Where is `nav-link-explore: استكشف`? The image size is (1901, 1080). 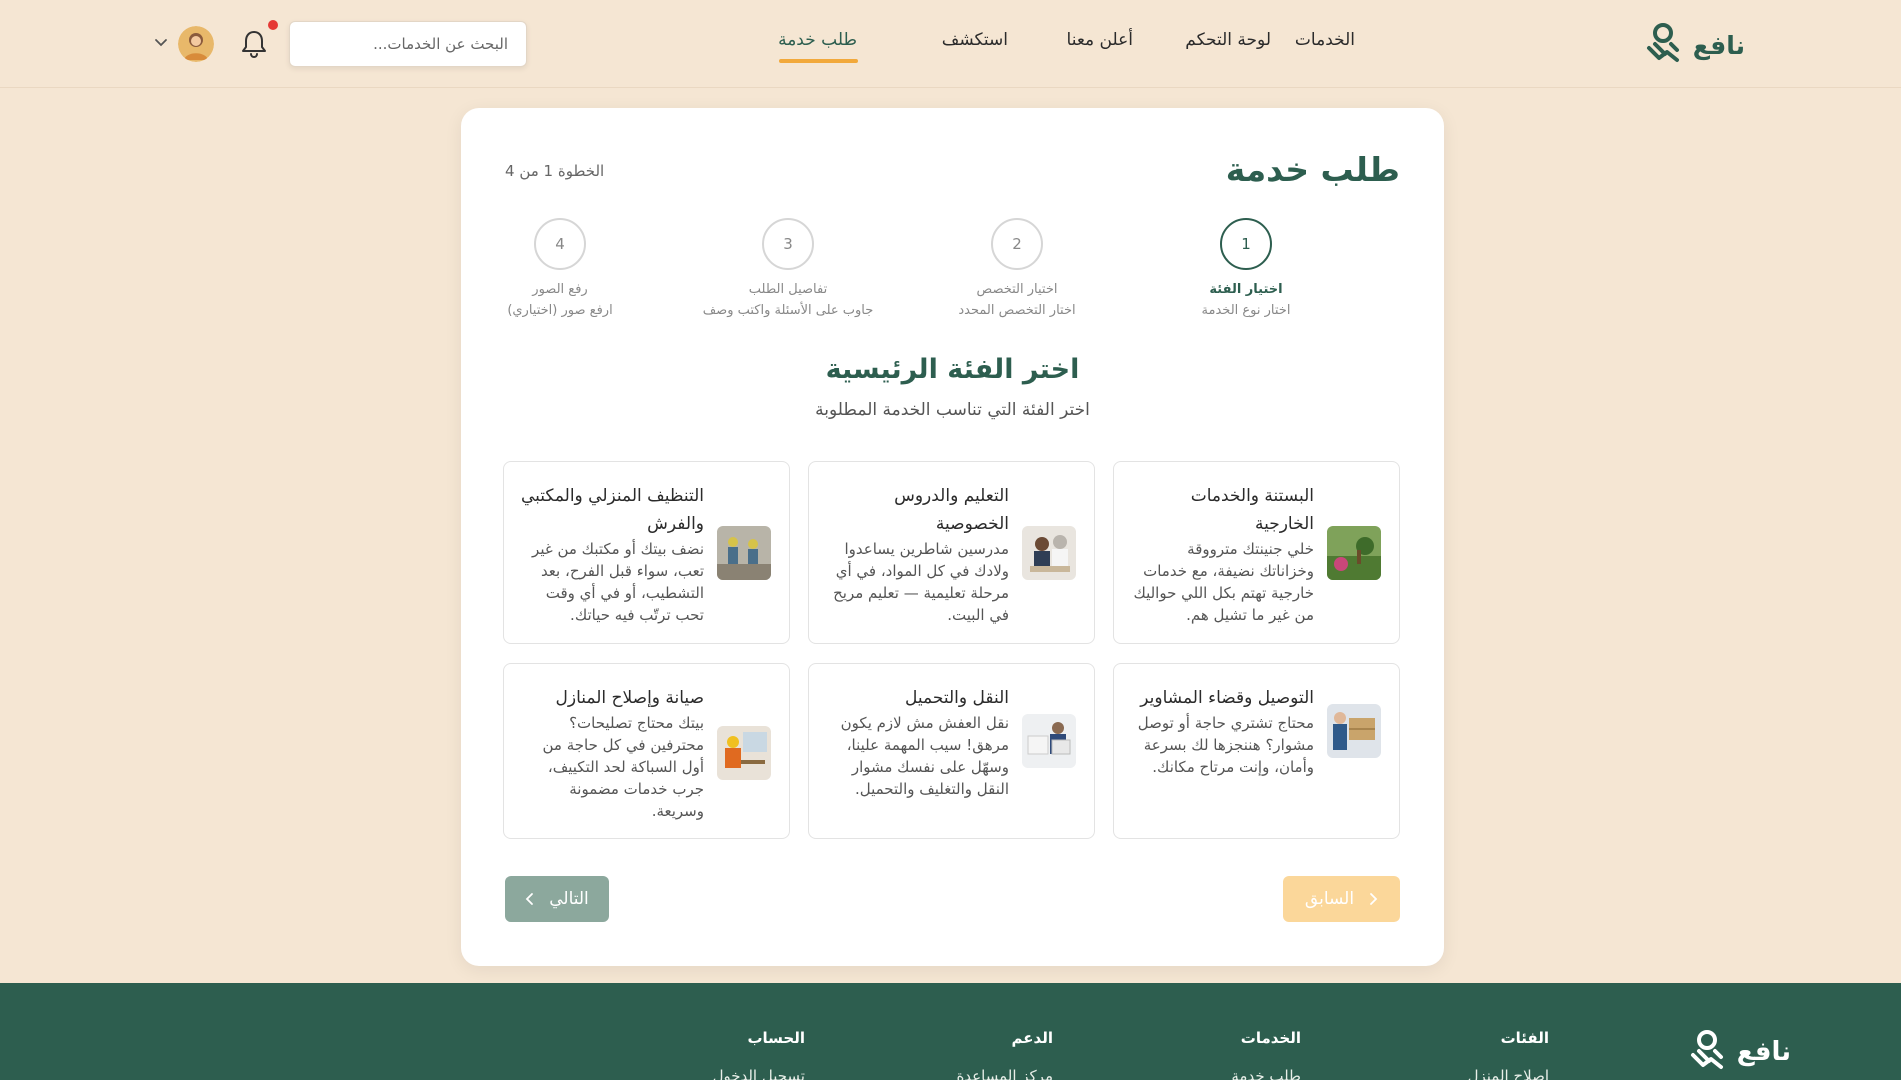
nav-link-explore: استكشف is located at coordinates (975, 40).